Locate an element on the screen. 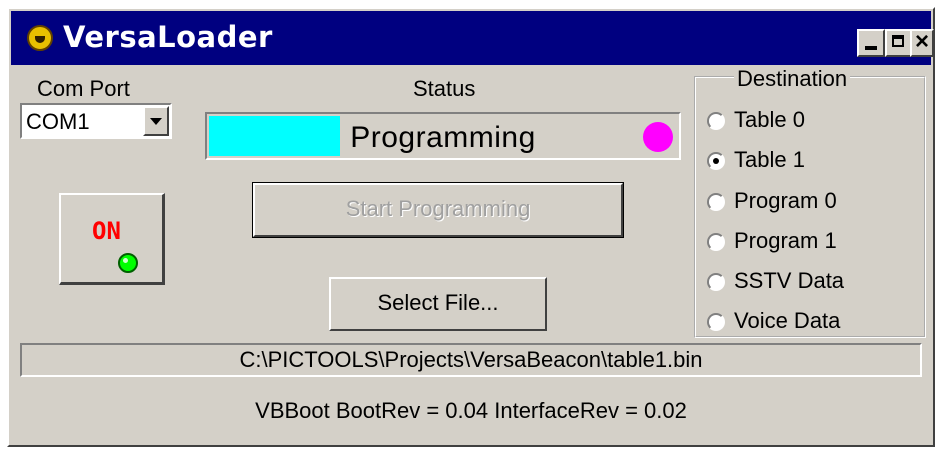 The image size is (942, 449). status-progress-bar: Programming is located at coordinates (443, 136).